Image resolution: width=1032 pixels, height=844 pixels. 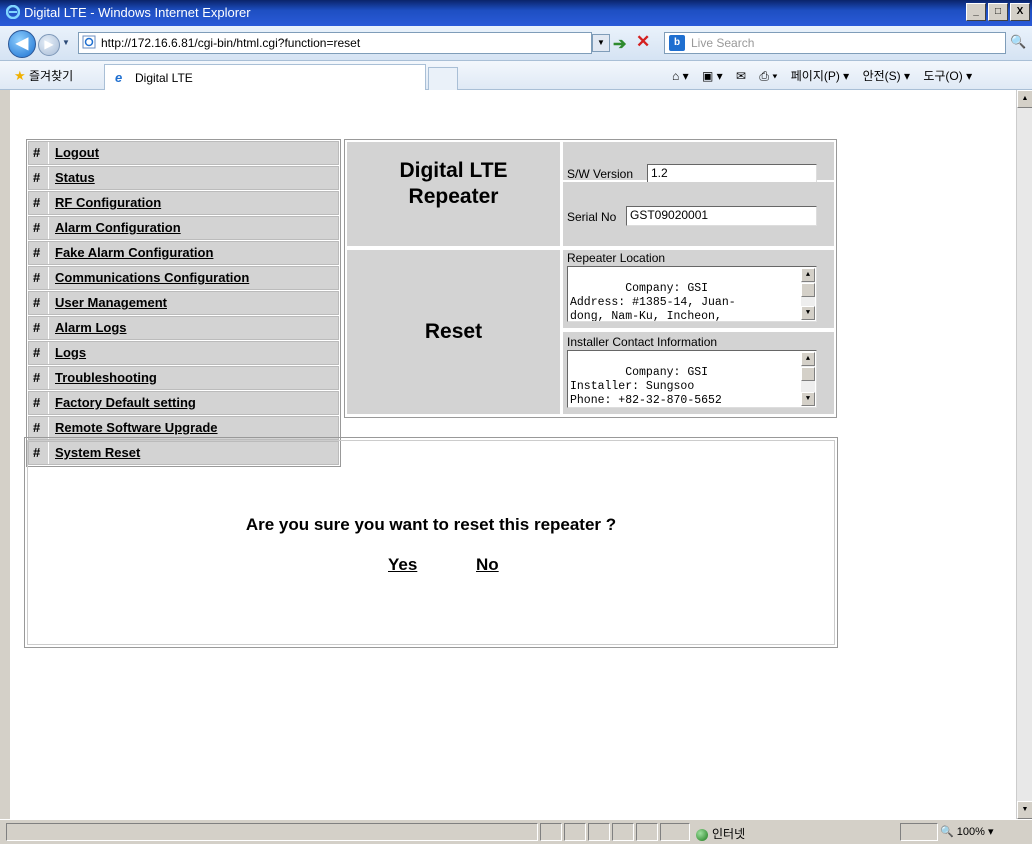 I want to click on page-title-cell: Reset, so click(x=453, y=332).